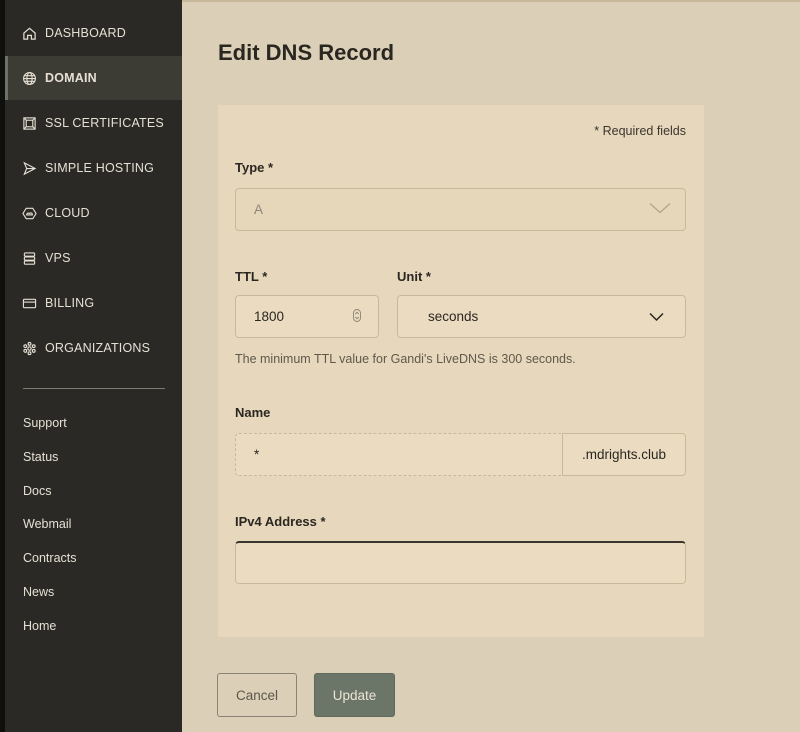 The width and height of the screenshot is (800, 732). Describe the element at coordinates (307, 316) in the screenshot. I see `ttl-input: 1800` at that location.